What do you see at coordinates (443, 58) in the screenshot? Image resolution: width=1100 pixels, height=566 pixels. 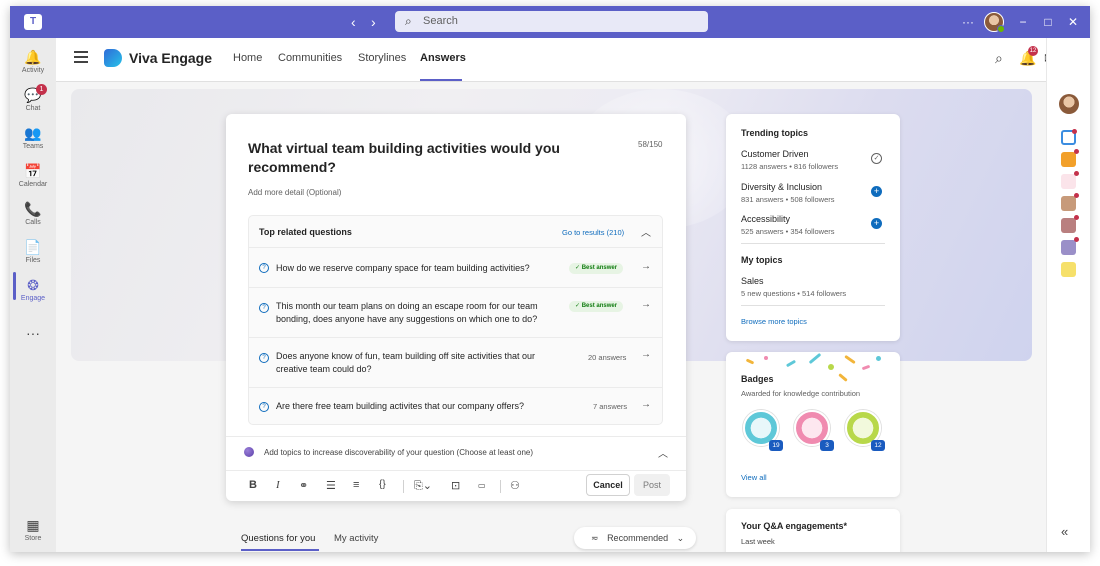 I see `nav-answers: Answers` at bounding box center [443, 58].